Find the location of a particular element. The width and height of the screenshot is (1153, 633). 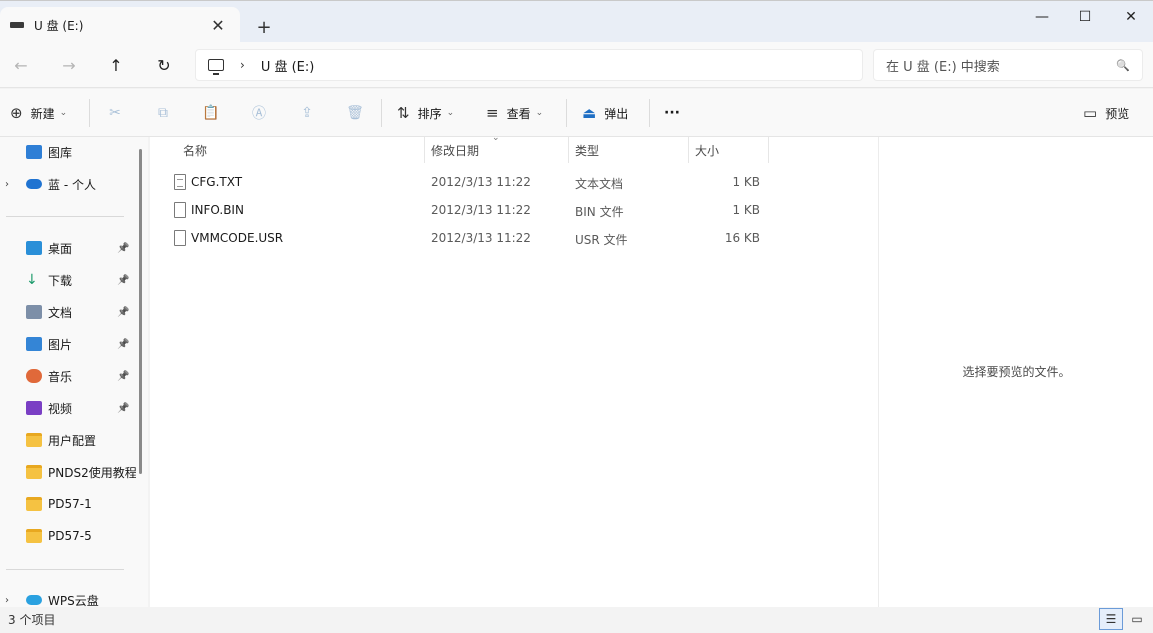

refresh-button: ↻ is located at coordinates (164, 65).